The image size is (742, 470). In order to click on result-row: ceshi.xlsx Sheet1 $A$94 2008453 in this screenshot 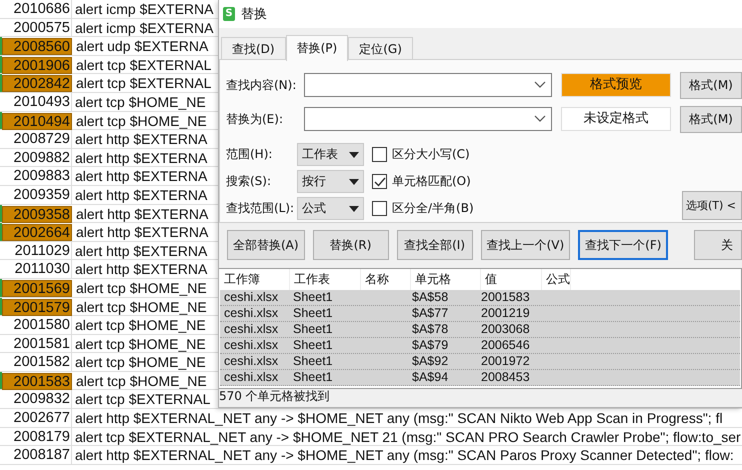, I will do `click(480, 378)`.